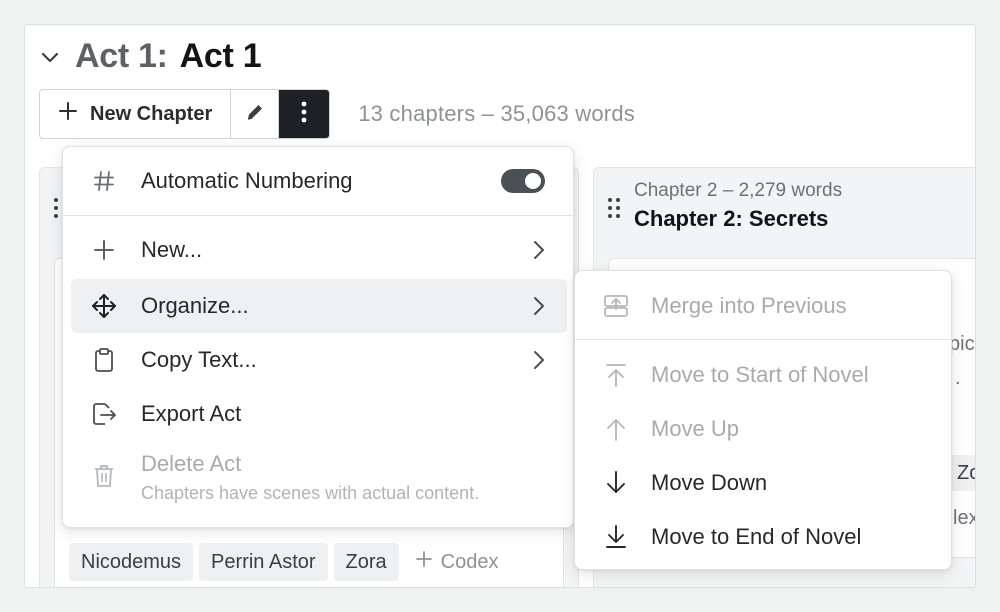 The width and height of the screenshot is (1000, 612). I want to click on more-options-button, so click(304, 114).